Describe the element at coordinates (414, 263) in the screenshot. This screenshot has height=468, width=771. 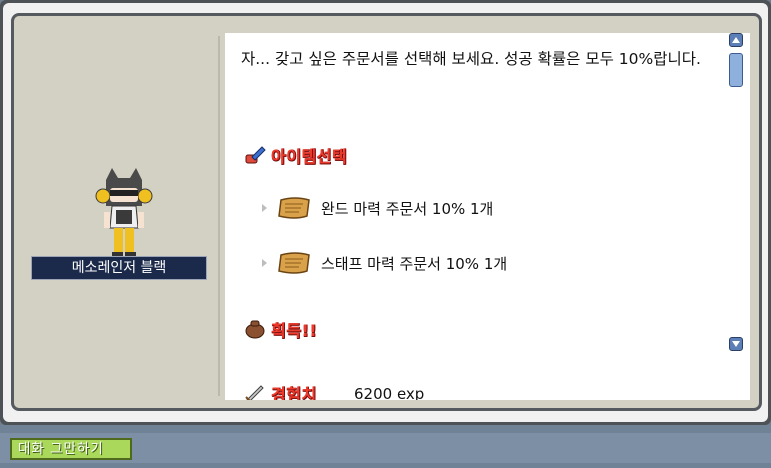
I see `item-label: 스태프 마력 주문서 10% 1개` at that location.